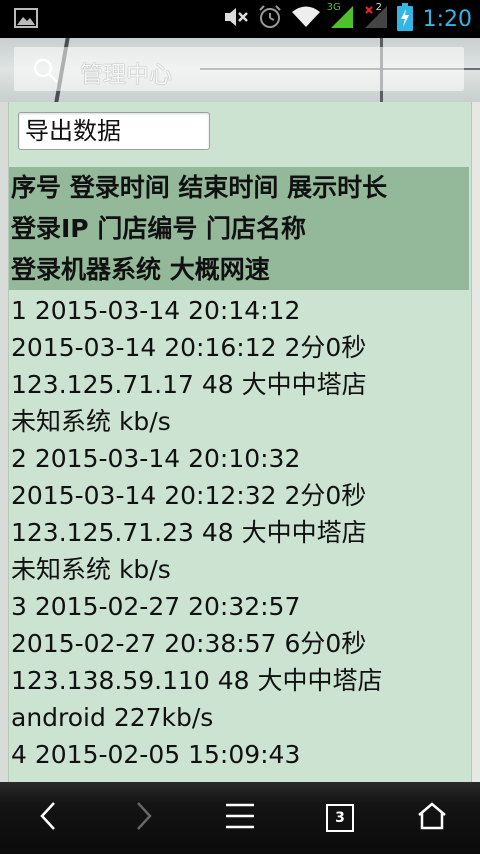  What do you see at coordinates (199, 187) in the screenshot?
I see `header-line: 序号 登录时间 结束时间 展示时长` at bounding box center [199, 187].